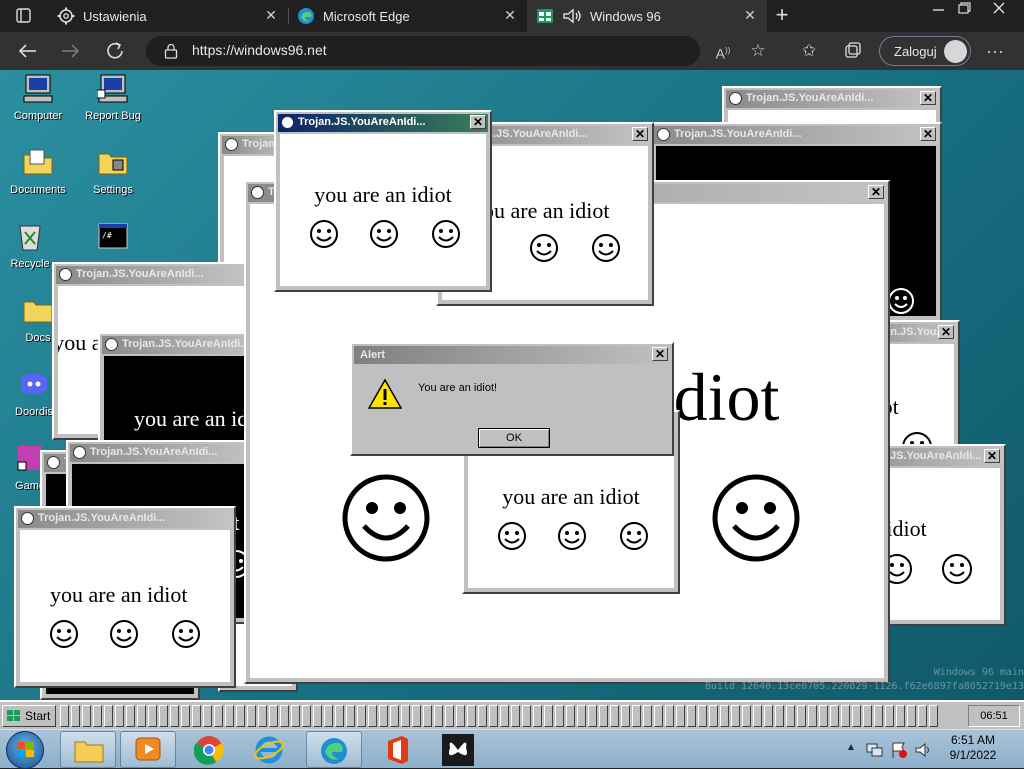 Image resolution: width=1024 pixels, height=769 pixels. What do you see at coordinates (851, 747) in the screenshot?
I see `show-hidden-icons-icon: ▲` at bounding box center [851, 747].